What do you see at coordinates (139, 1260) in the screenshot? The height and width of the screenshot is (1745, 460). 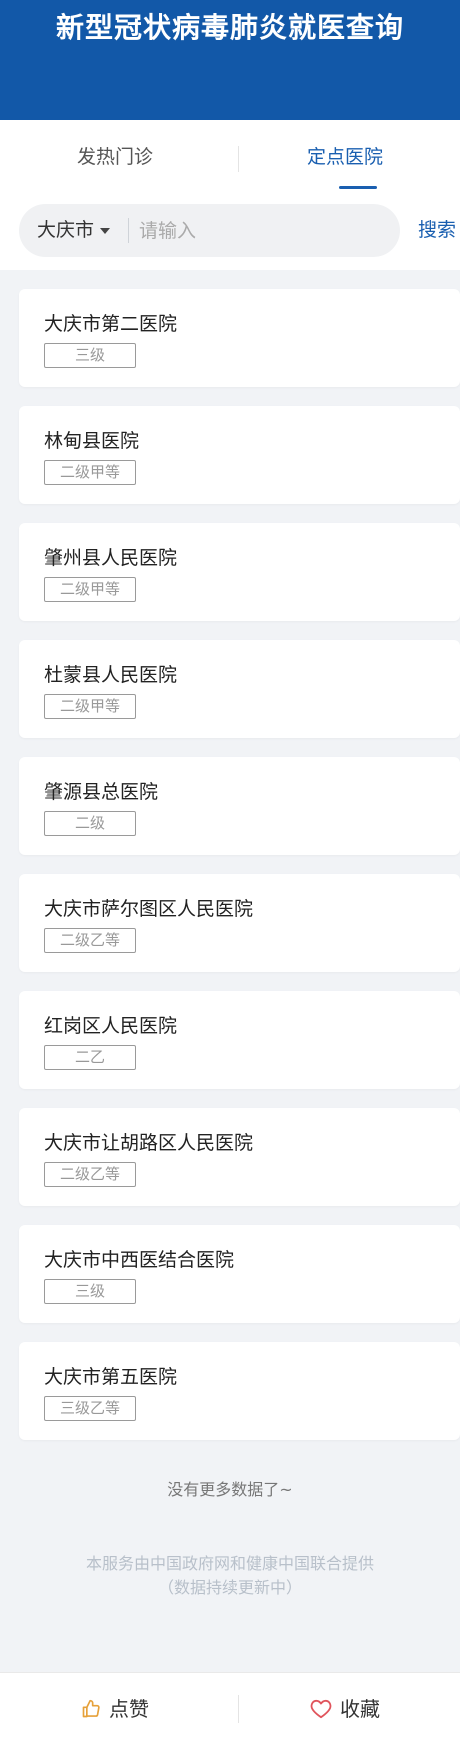 I see `hospital-name: 大庆市中西医结合医院` at bounding box center [139, 1260].